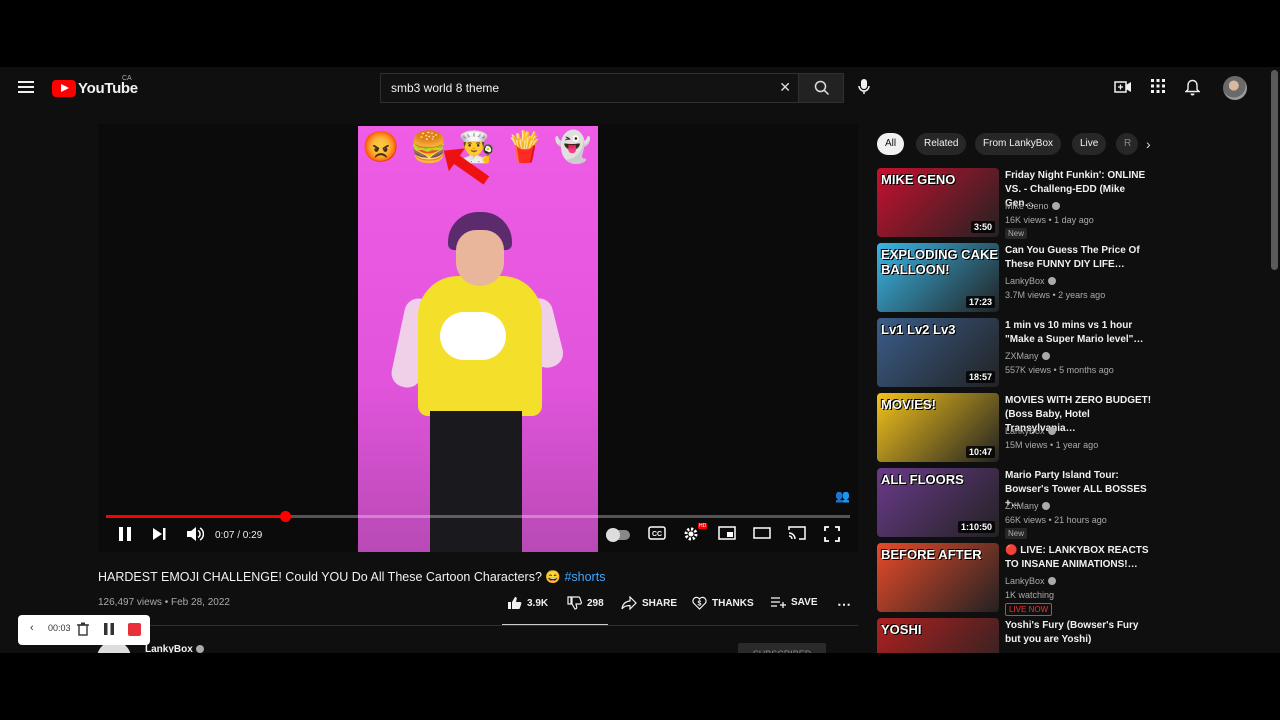 The width and height of the screenshot is (1280, 720). Describe the element at coordinates (1030, 595) in the screenshot. I see `related-video-meta: 1K watching` at that location.